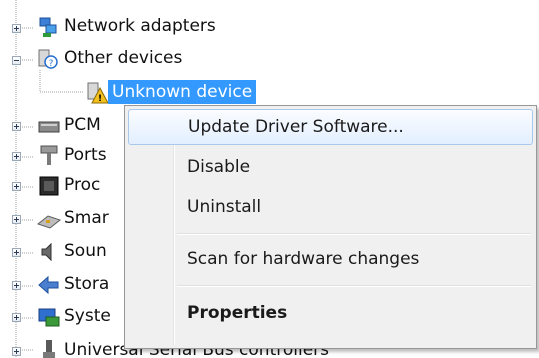  I want to click on tree-item-label: Proc, so click(82, 185).